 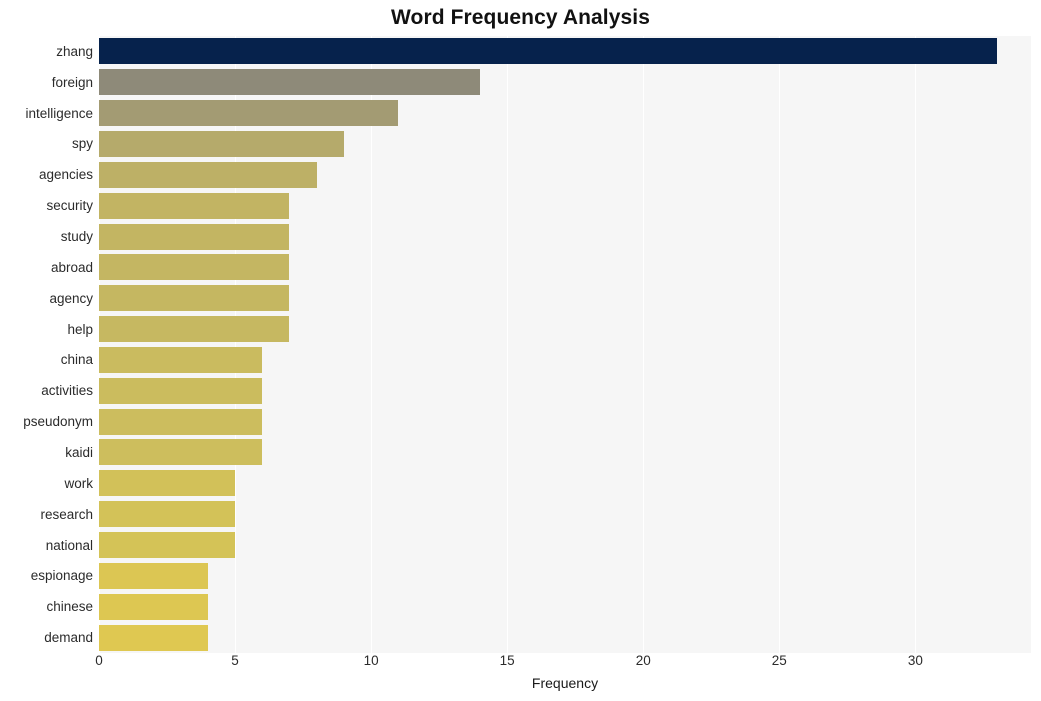 What do you see at coordinates (61, 576) in the screenshot?
I see `y-tick-label-espionage: espionage` at bounding box center [61, 576].